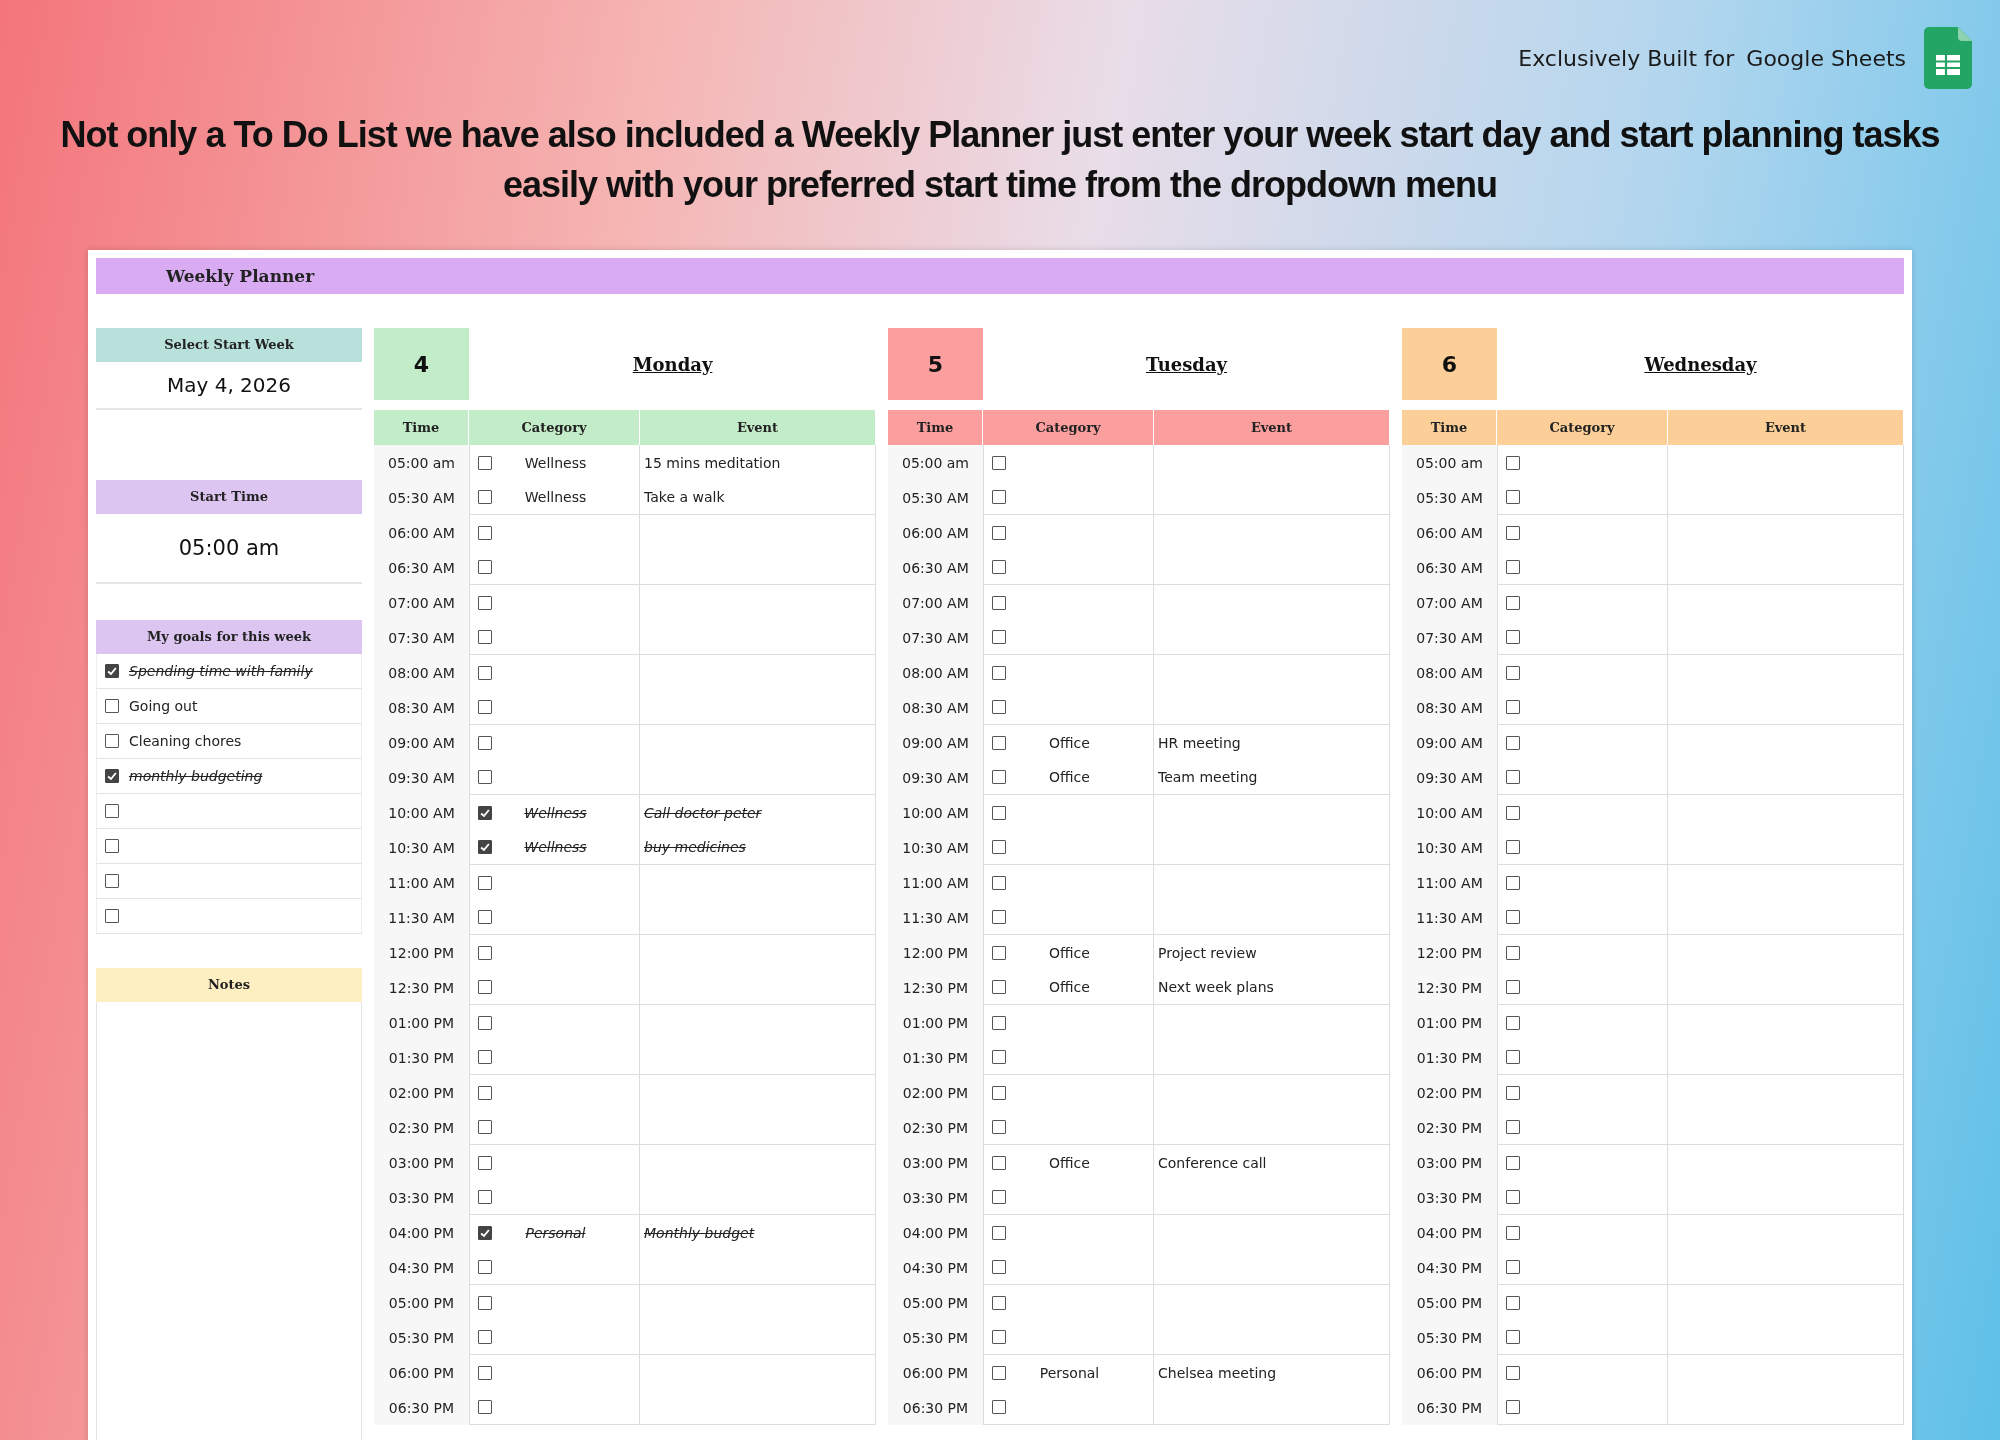 This screenshot has width=2000, height=1440. I want to click on event-cell: 15 mins meditation, so click(758, 462).